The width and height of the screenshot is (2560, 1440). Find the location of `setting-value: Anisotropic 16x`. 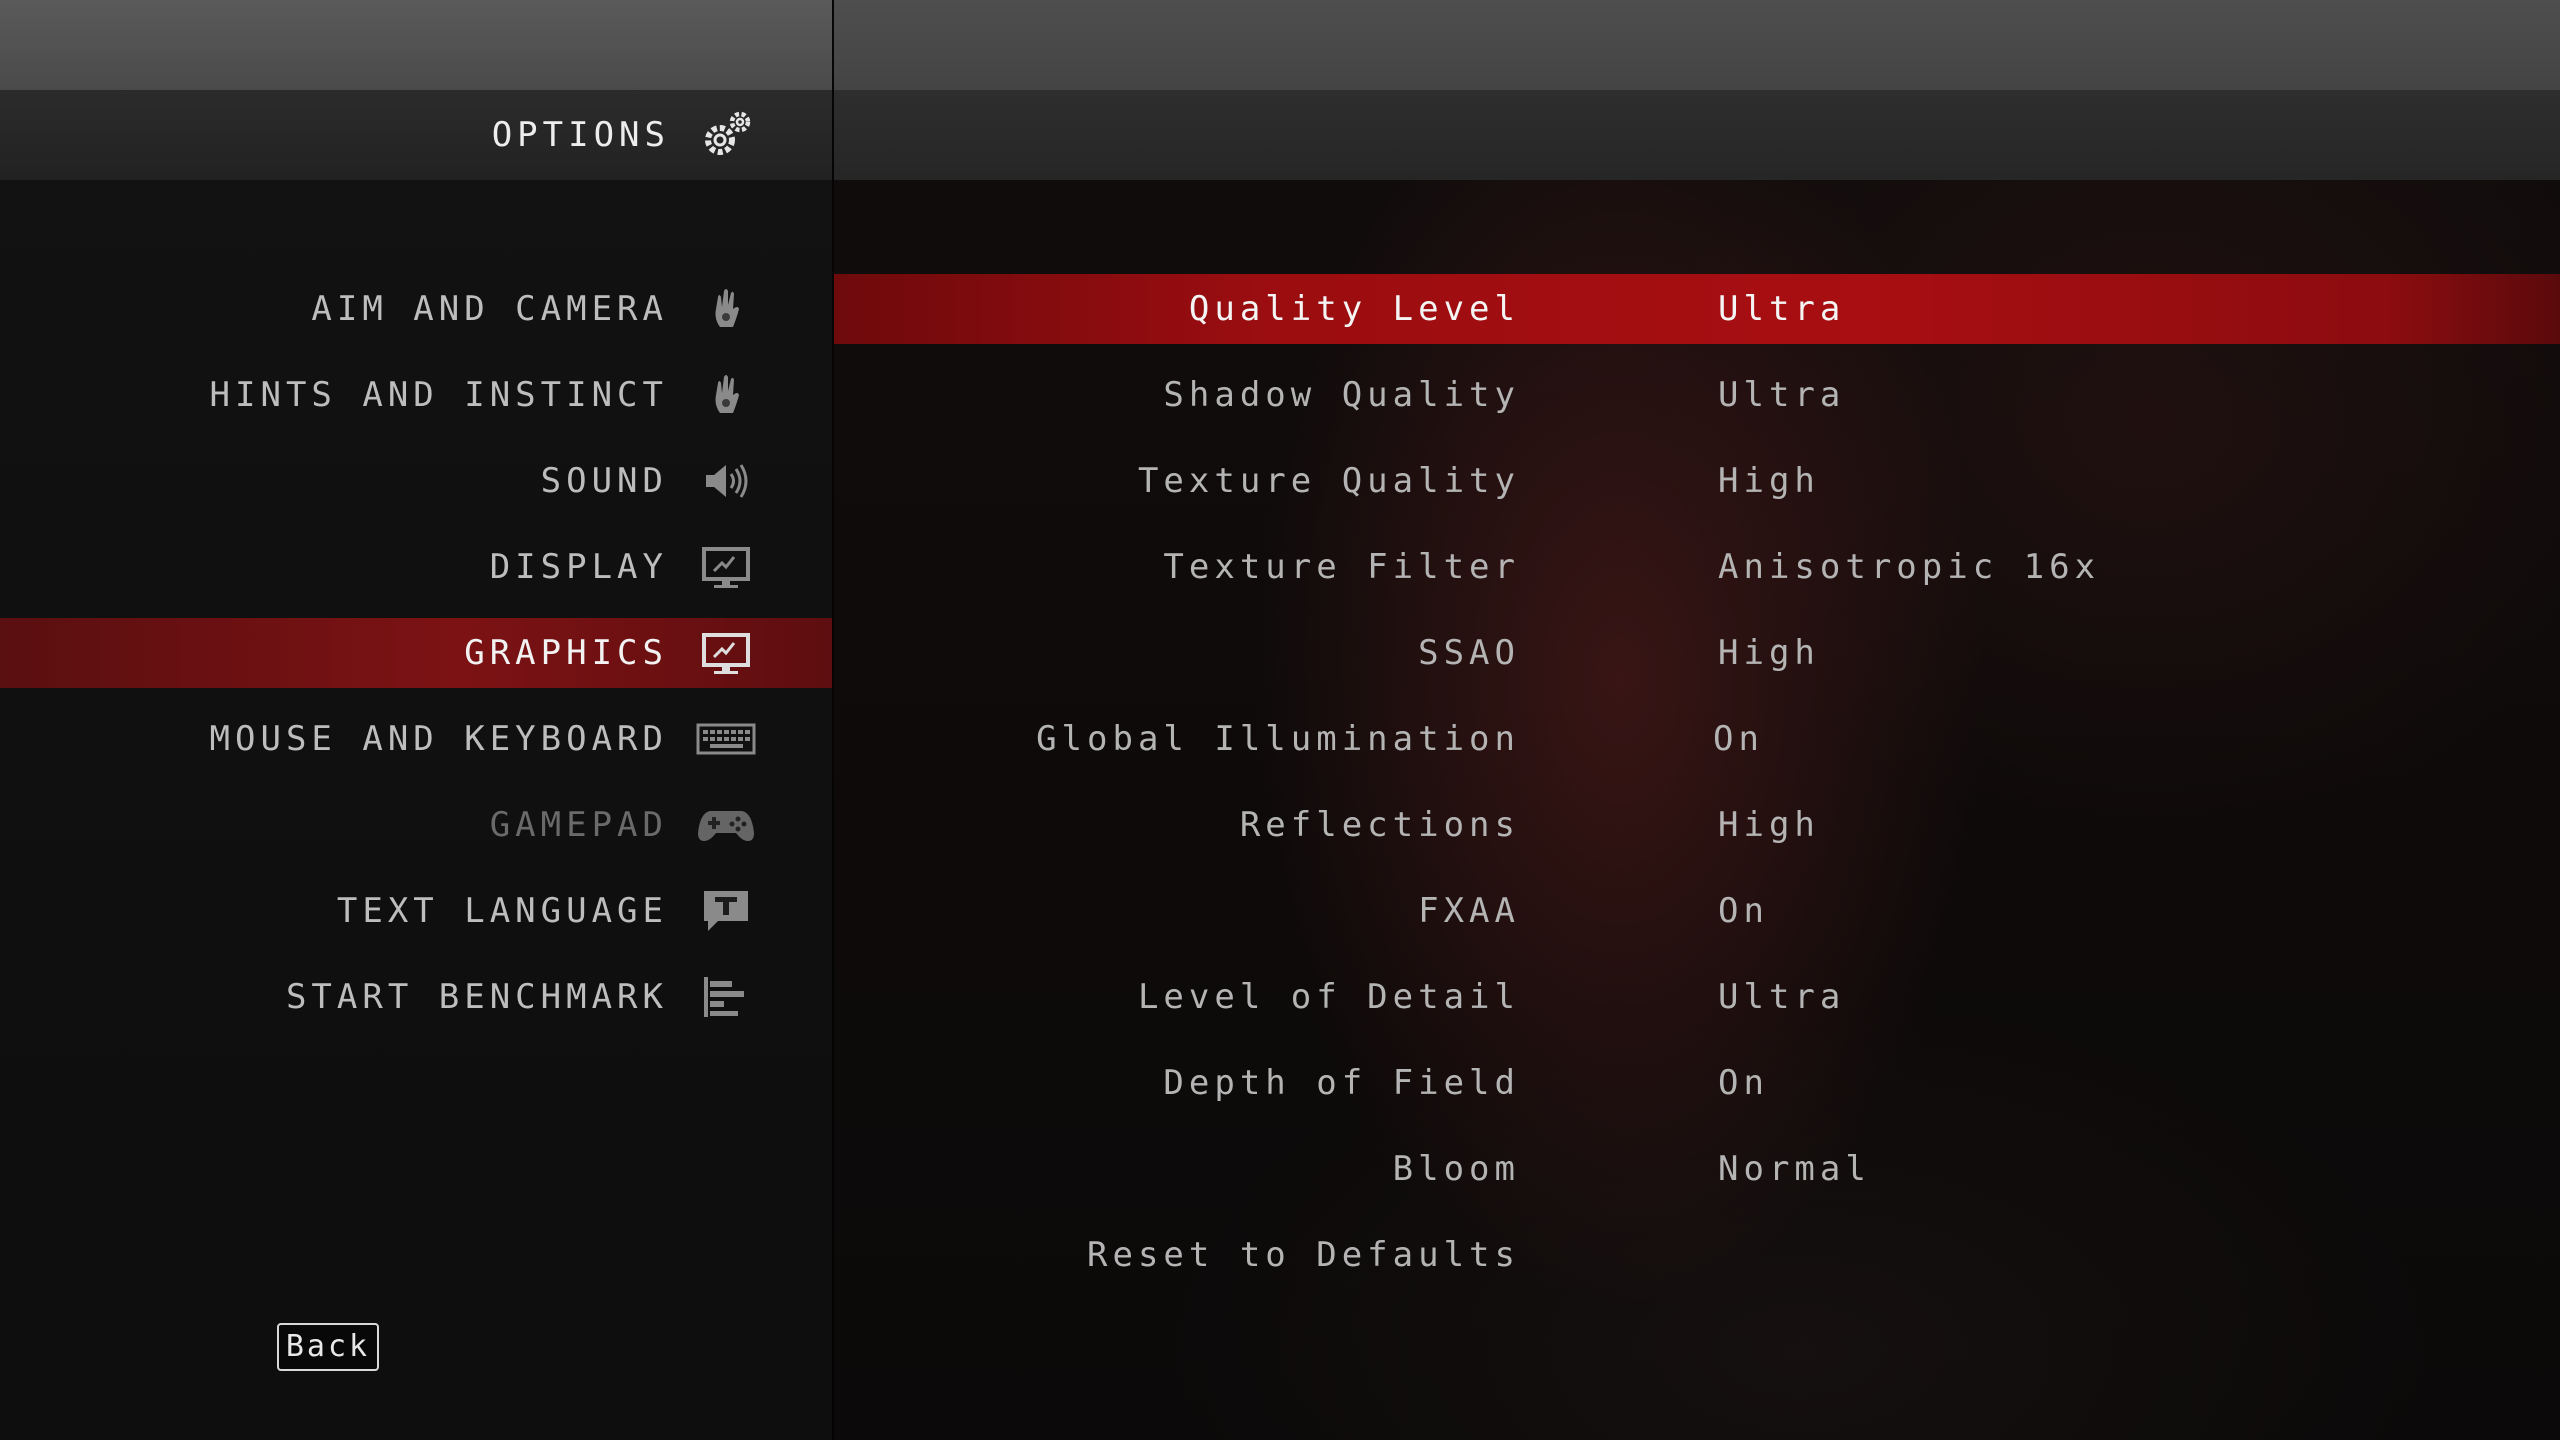

setting-value: Anisotropic 16x is located at coordinates (1909, 567).